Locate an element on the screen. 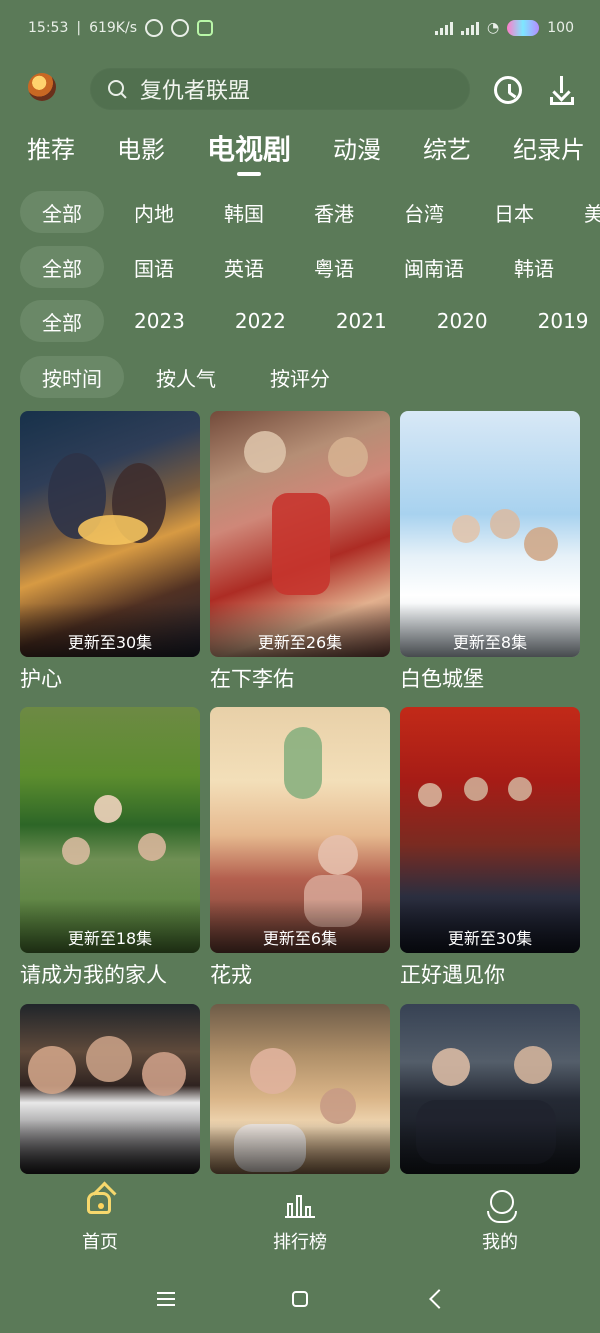 The image size is (600, 1333). system-menu-button is located at coordinates (166, 1299).